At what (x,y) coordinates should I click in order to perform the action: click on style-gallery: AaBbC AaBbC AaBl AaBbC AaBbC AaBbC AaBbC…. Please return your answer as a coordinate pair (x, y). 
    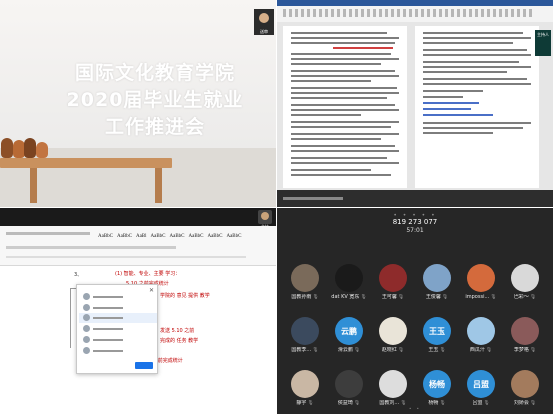
    Looking at the image, I should click on (171, 236).